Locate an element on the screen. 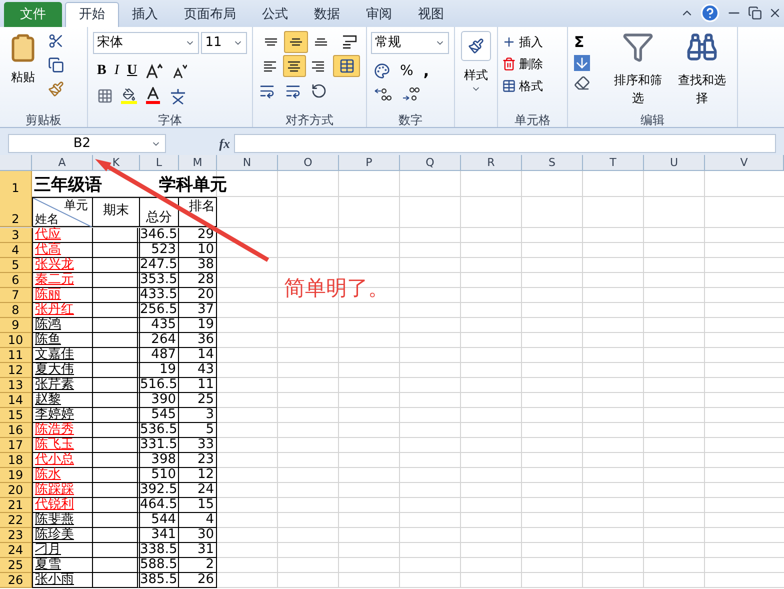  ribbon-tab: 开始 is located at coordinates (92, 14).